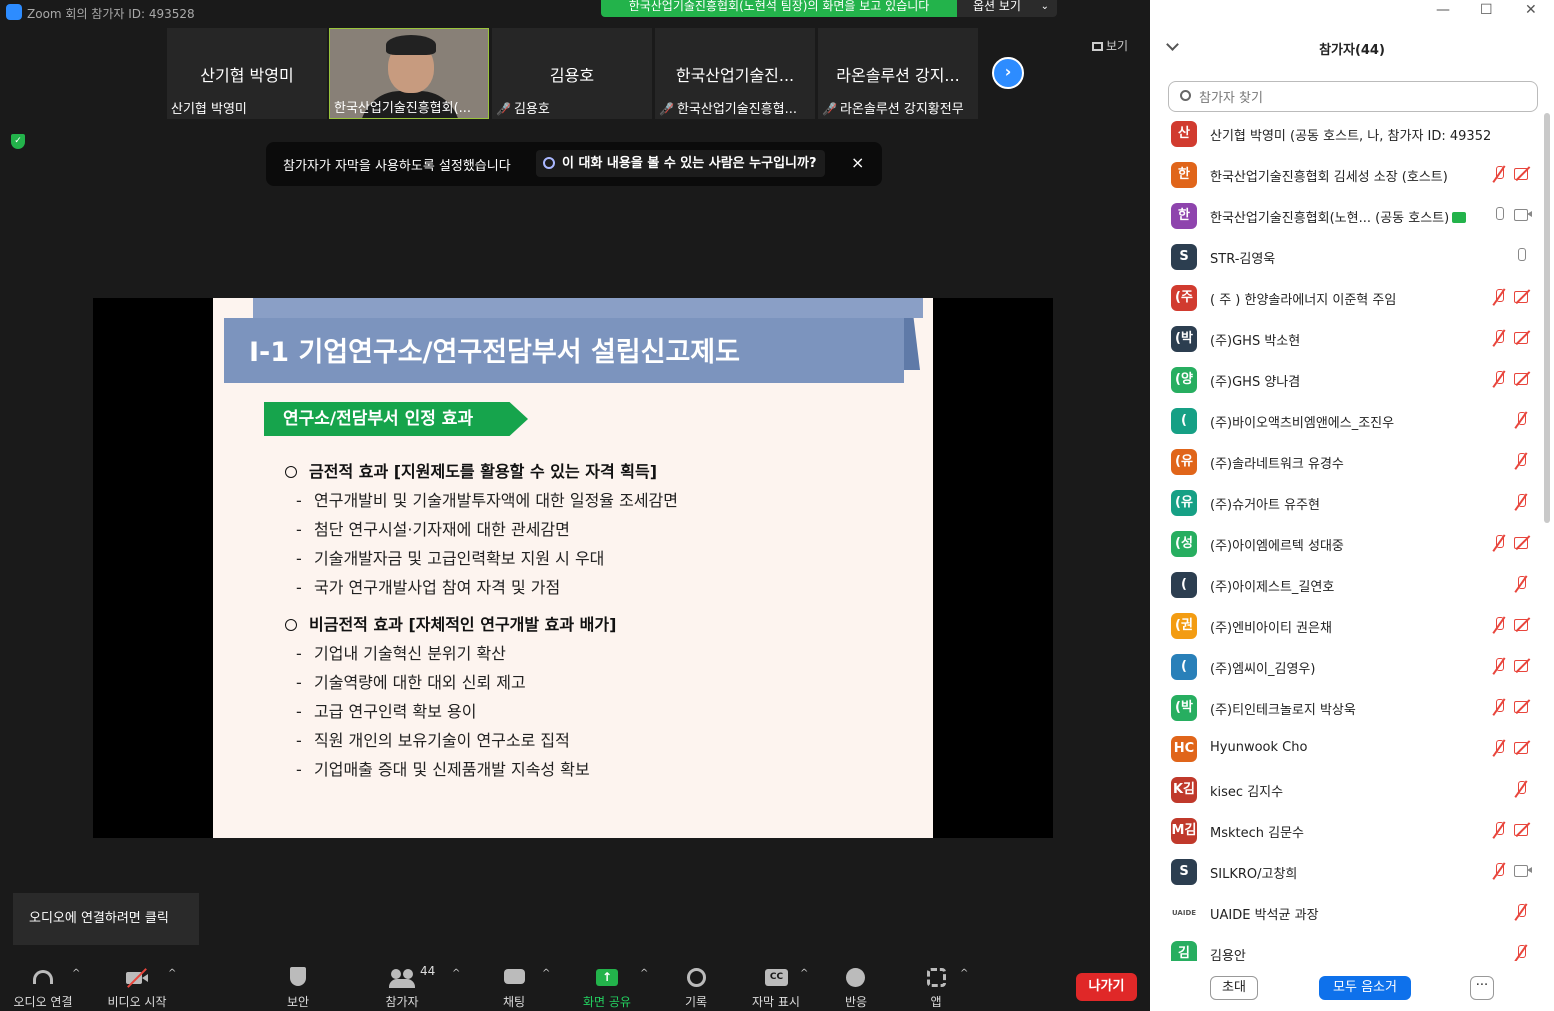 The height and width of the screenshot is (1011, 1554). Describe the element at coordinates (1365, 988) in the screenshot. I see `mute-all-button: 모두 음소거` at that location.